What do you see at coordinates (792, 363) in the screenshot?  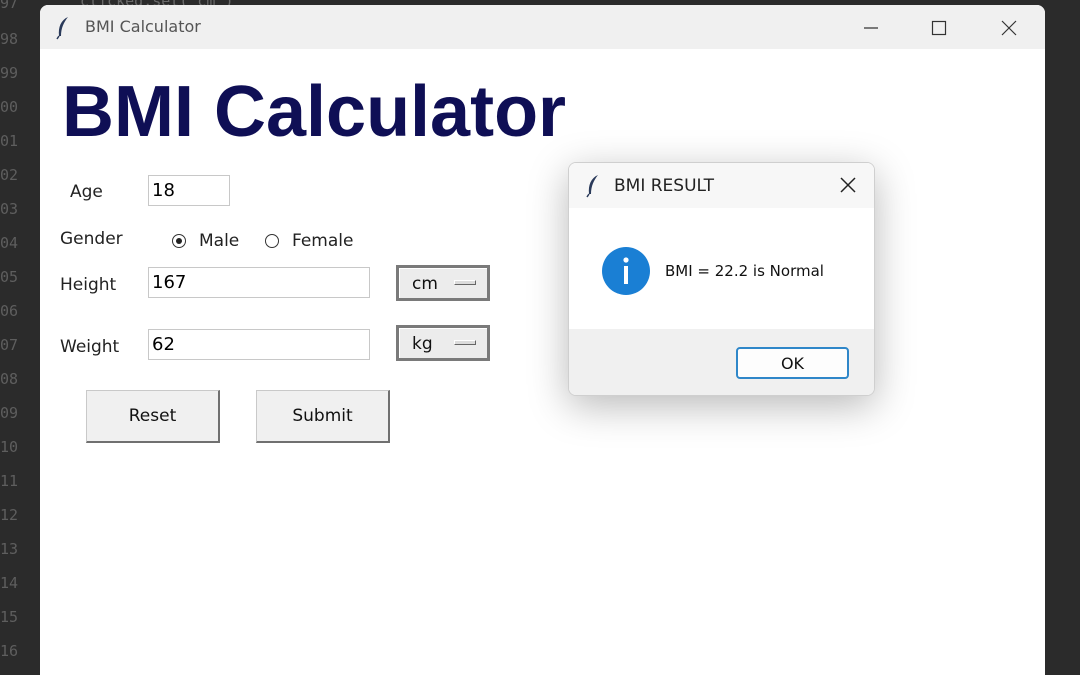 I see `ok-button: OK` at bounding box center [792, 363].